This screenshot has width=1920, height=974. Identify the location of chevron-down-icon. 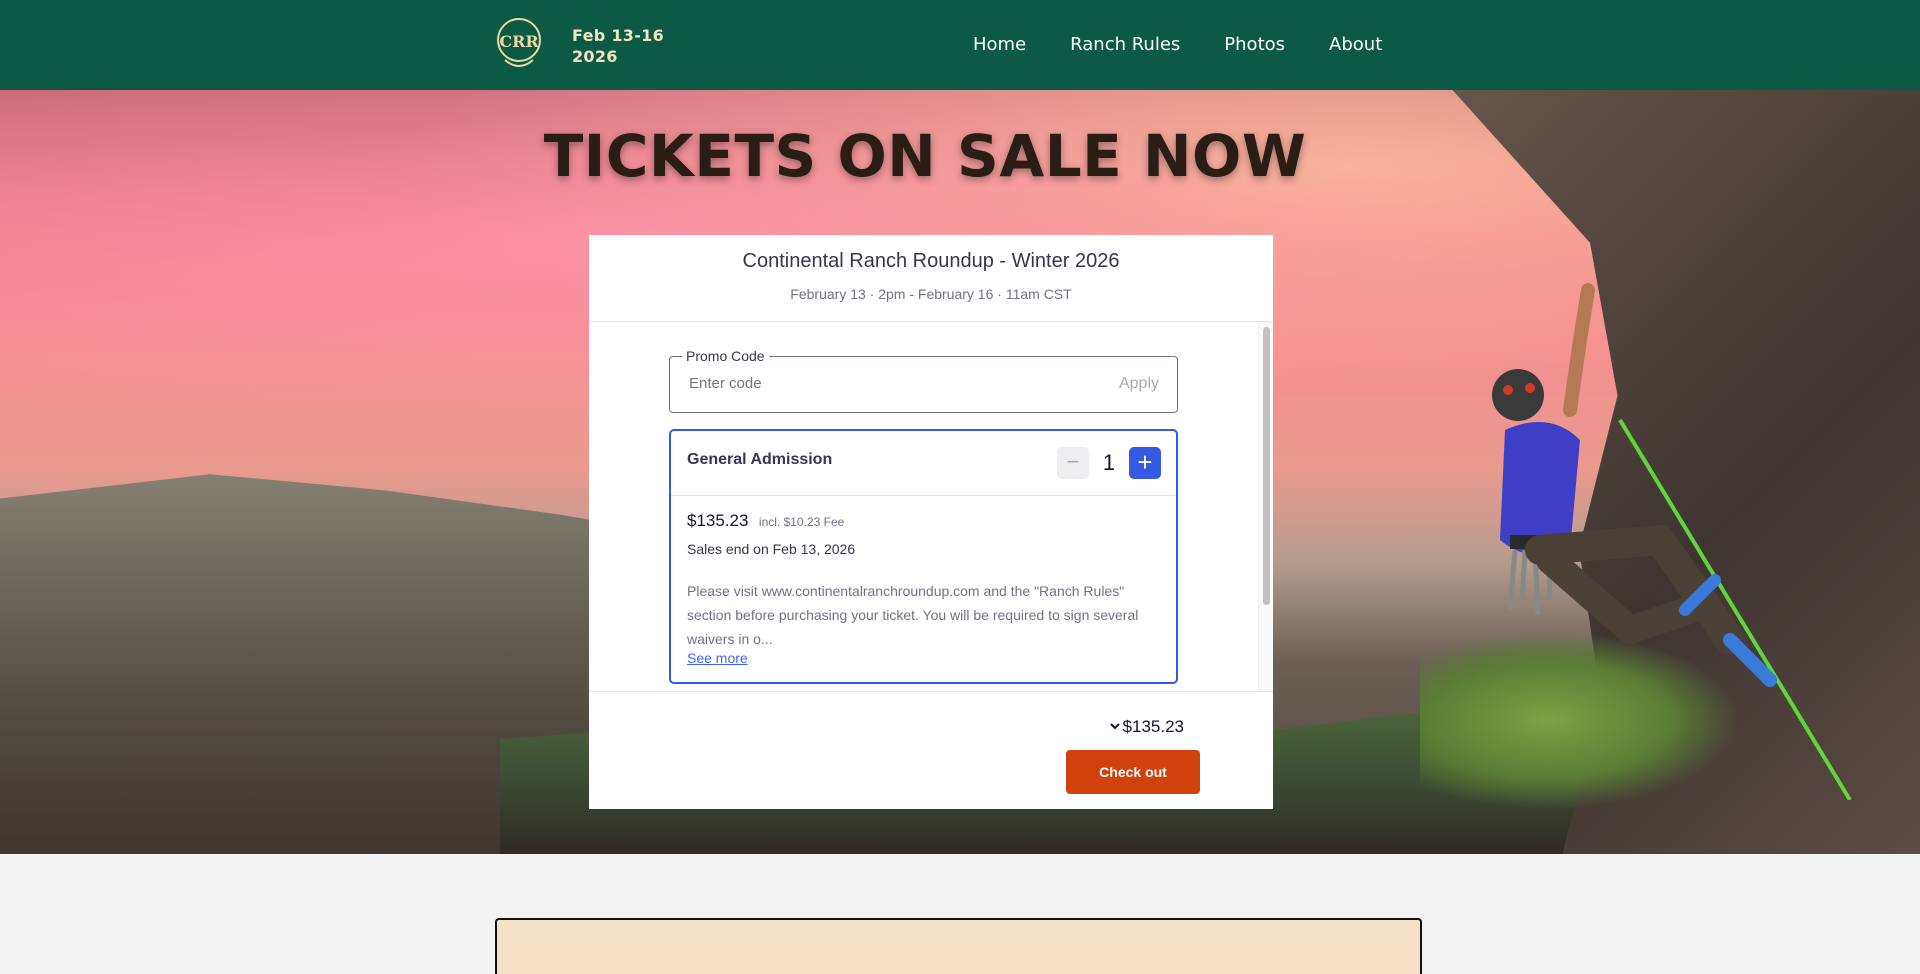
(1114, 726).